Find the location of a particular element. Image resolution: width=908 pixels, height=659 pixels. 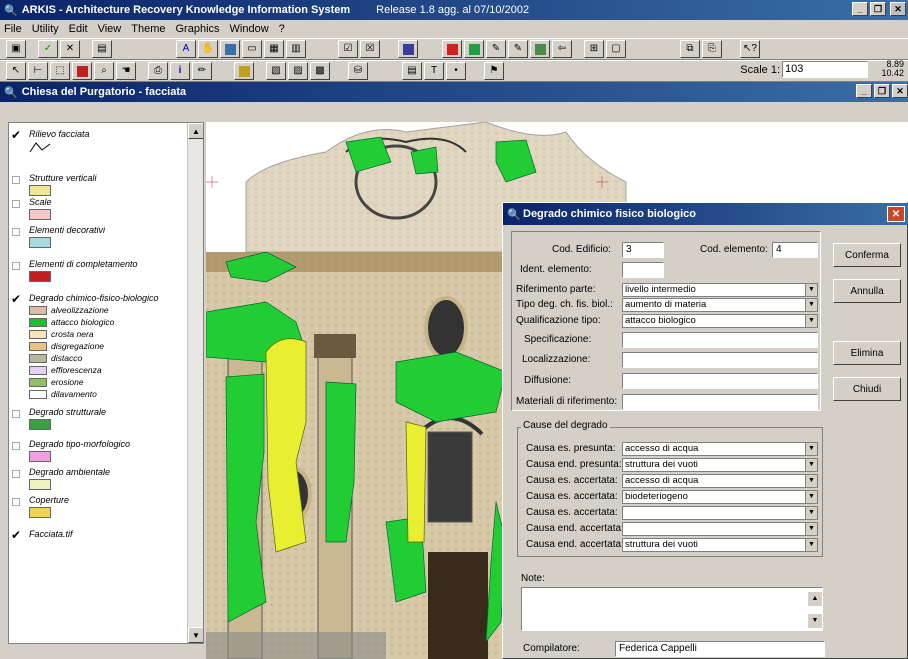

polygon-button: ⬚ is located at coordinates (60, 71).